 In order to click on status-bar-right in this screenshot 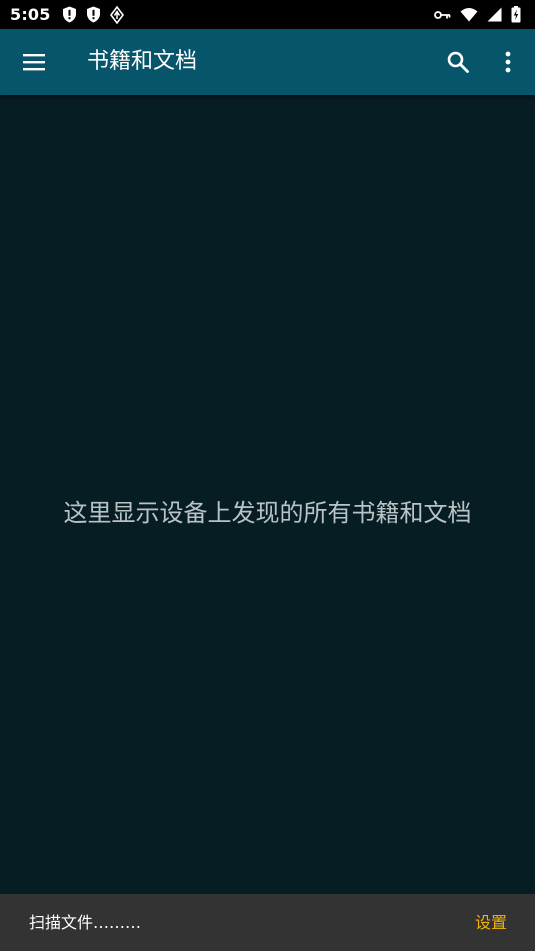, I will do `click(477, 14)`.